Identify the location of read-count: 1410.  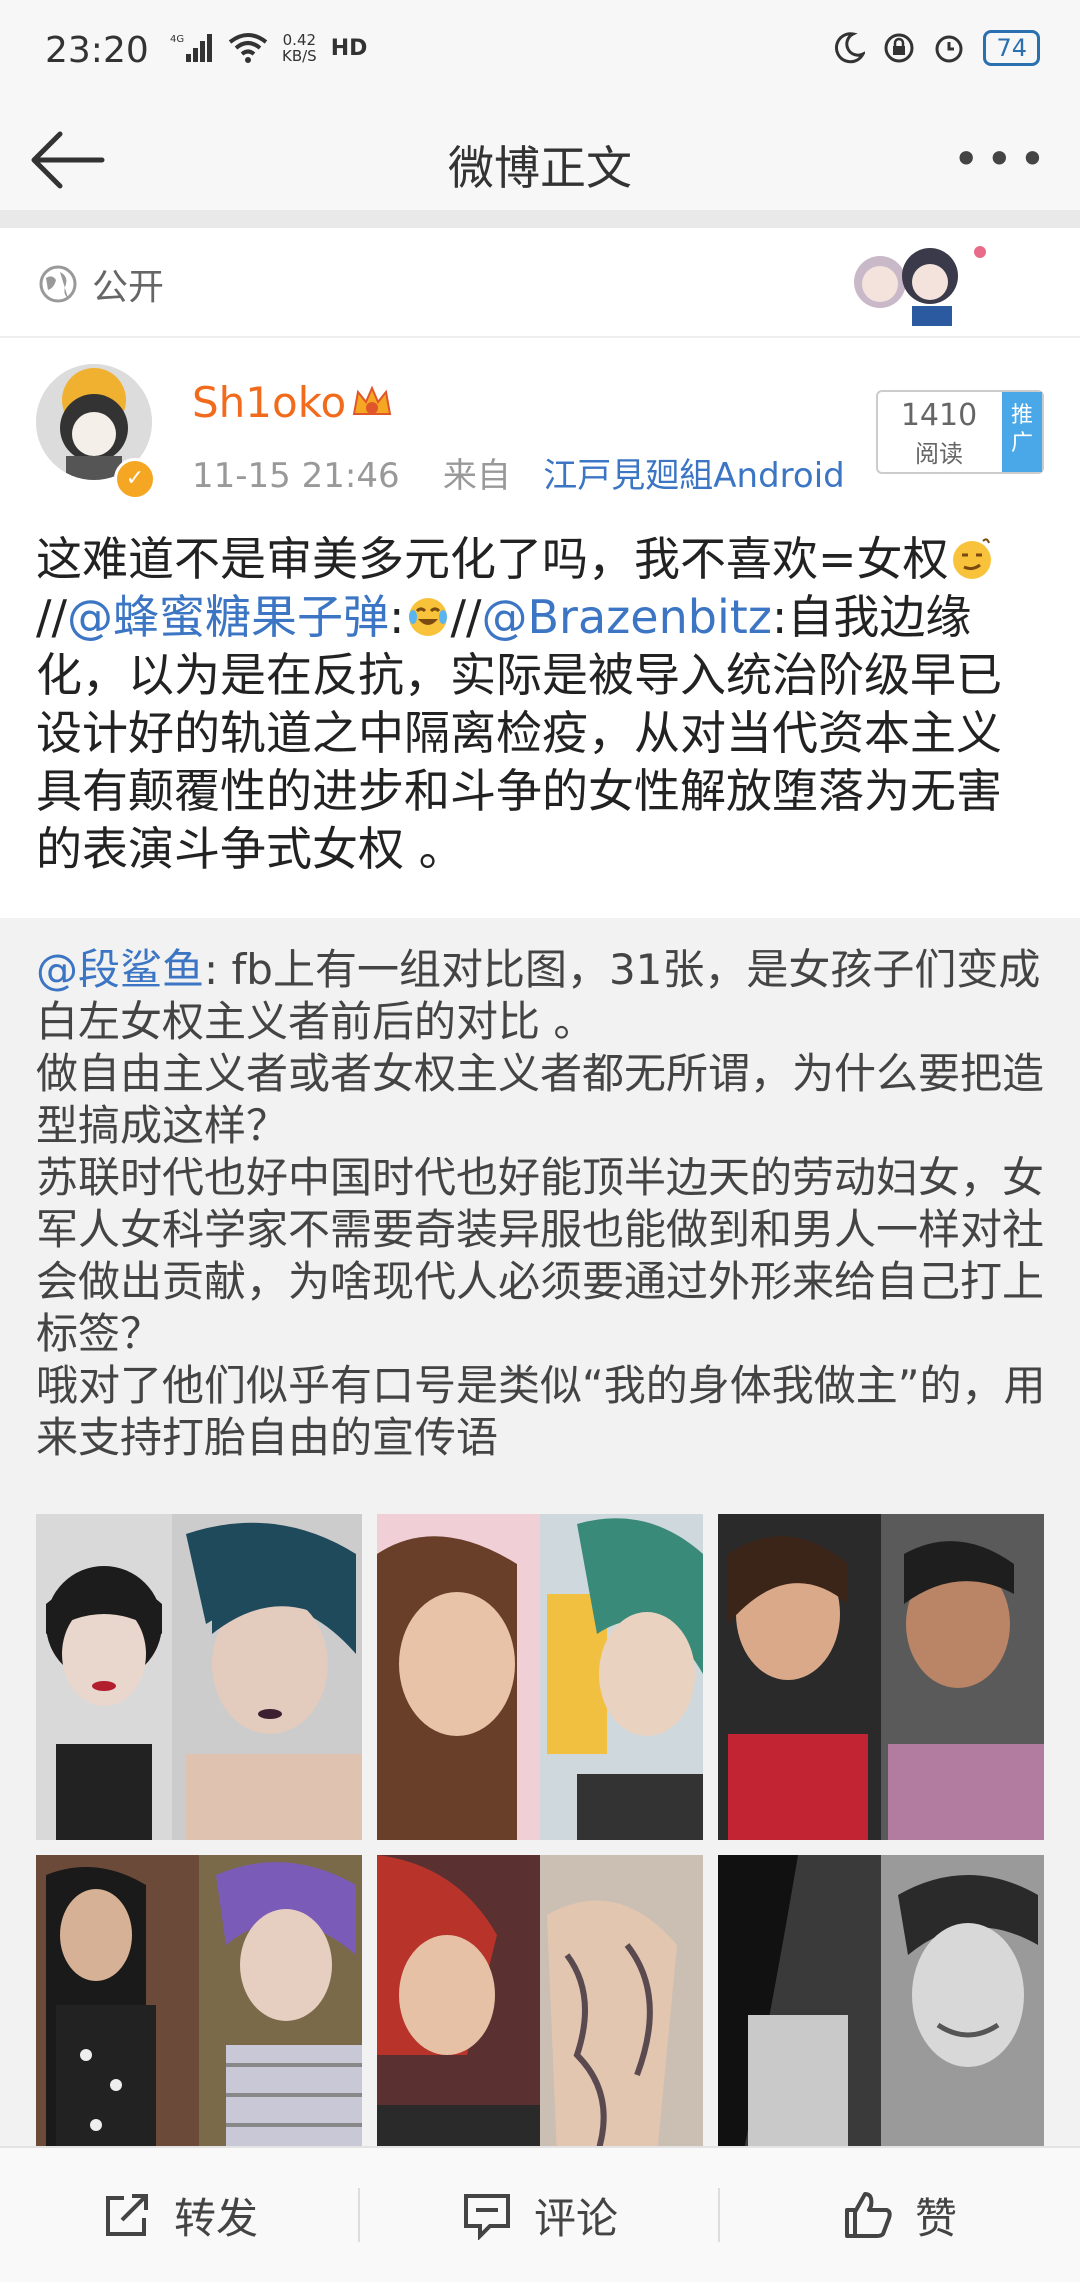
(939, 415).